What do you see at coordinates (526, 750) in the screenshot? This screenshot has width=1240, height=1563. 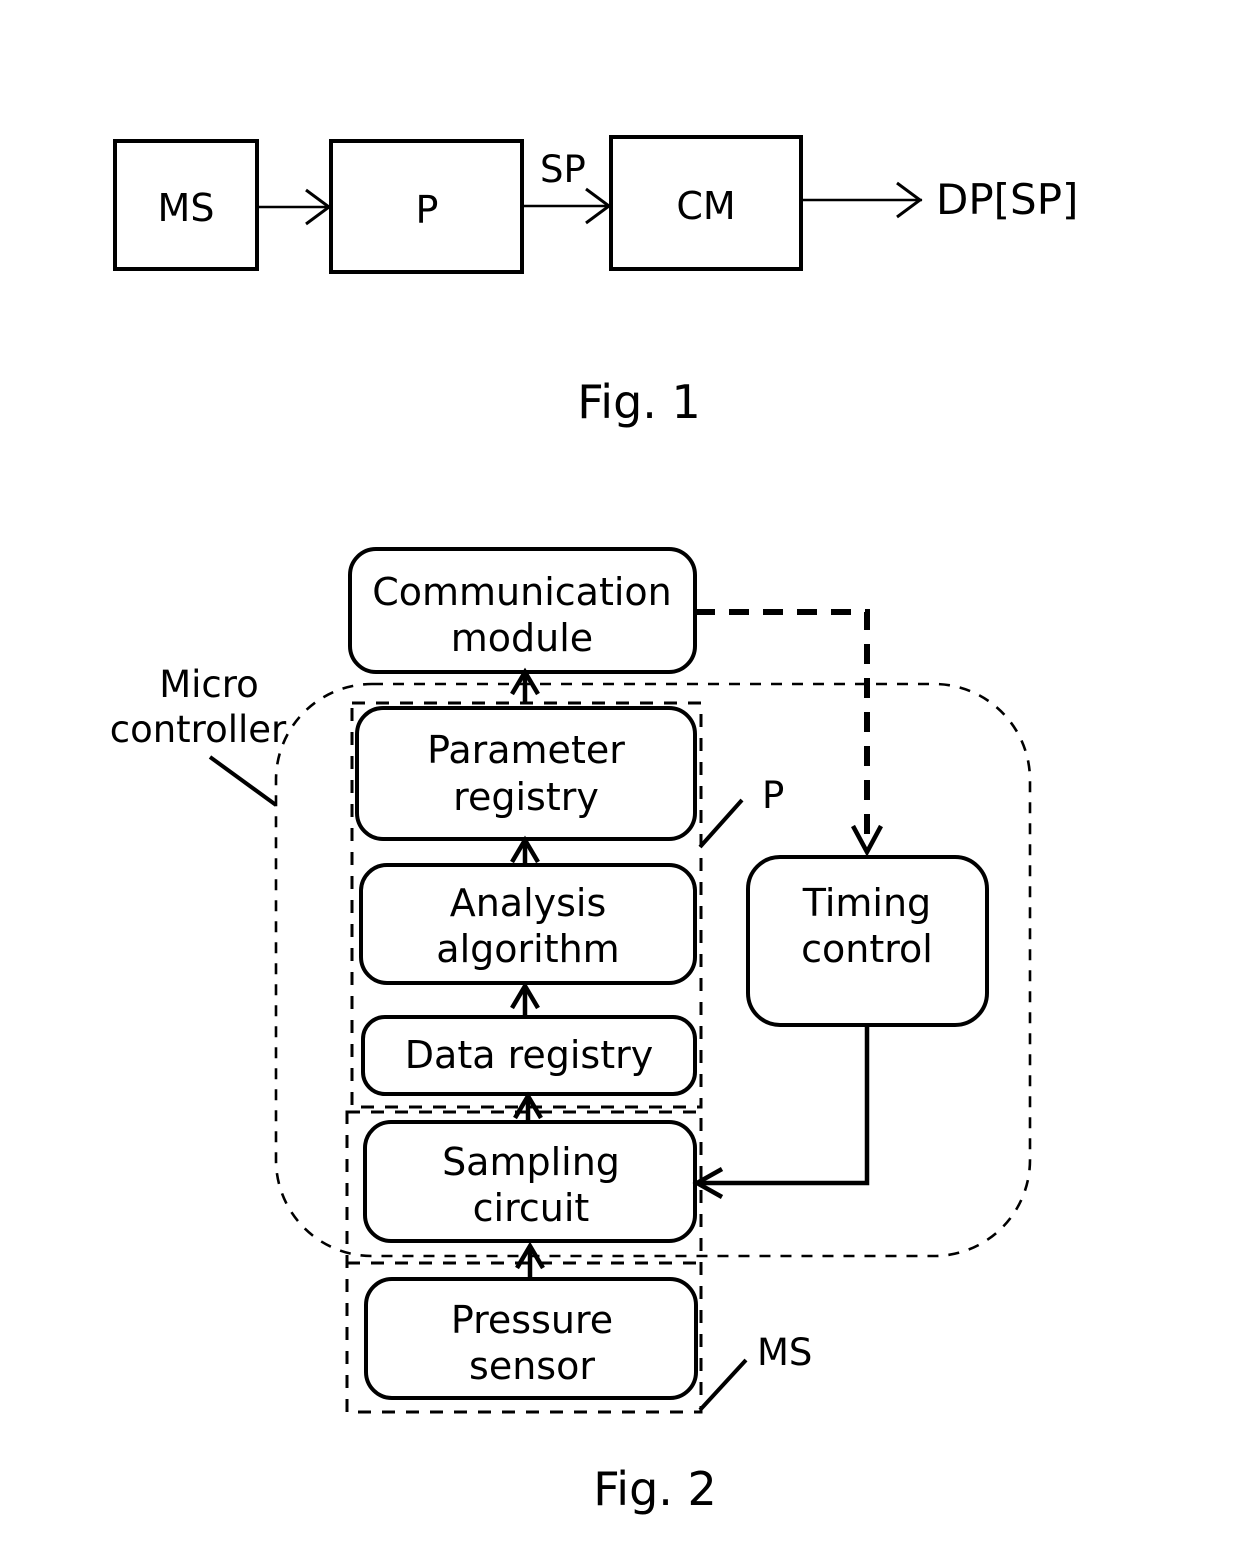 I see `fig2-box-parameter-registry-label-line1: Parameter` at bounding box center [526, 750].